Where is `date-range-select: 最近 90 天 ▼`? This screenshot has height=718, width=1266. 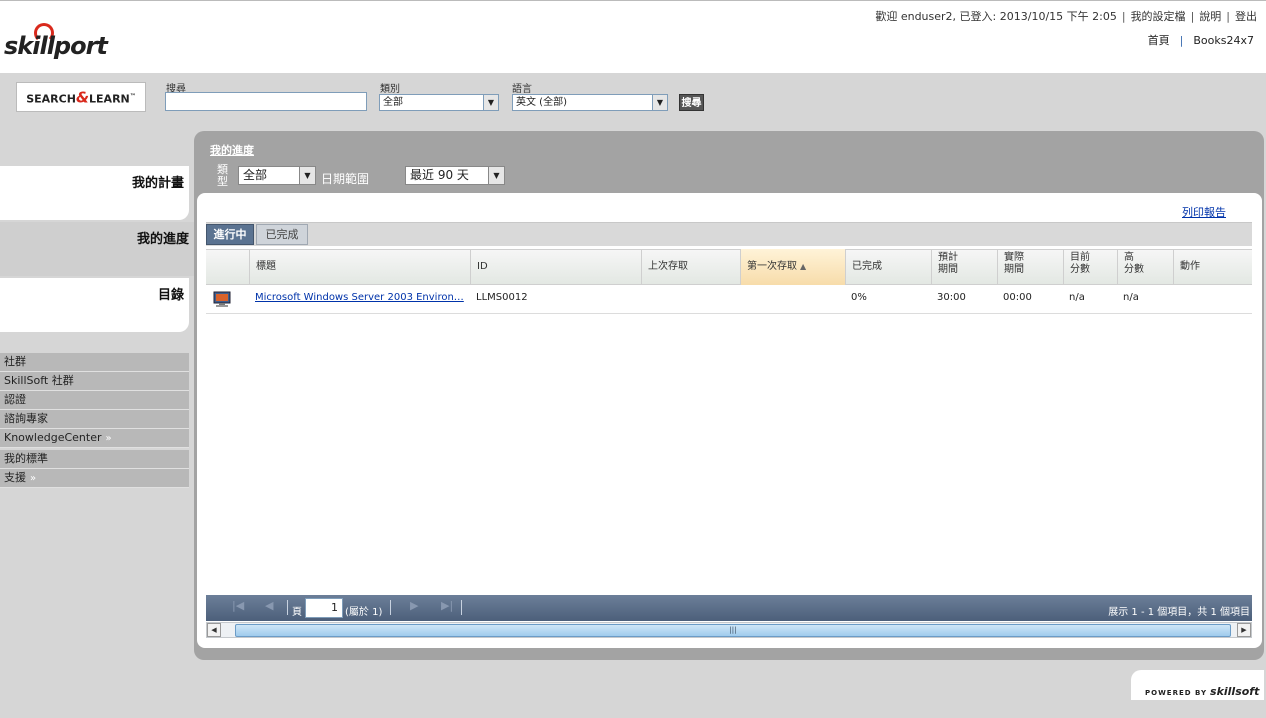 date-range-select: 最近 90 天 ▼ is located at coordinates (455, 175).